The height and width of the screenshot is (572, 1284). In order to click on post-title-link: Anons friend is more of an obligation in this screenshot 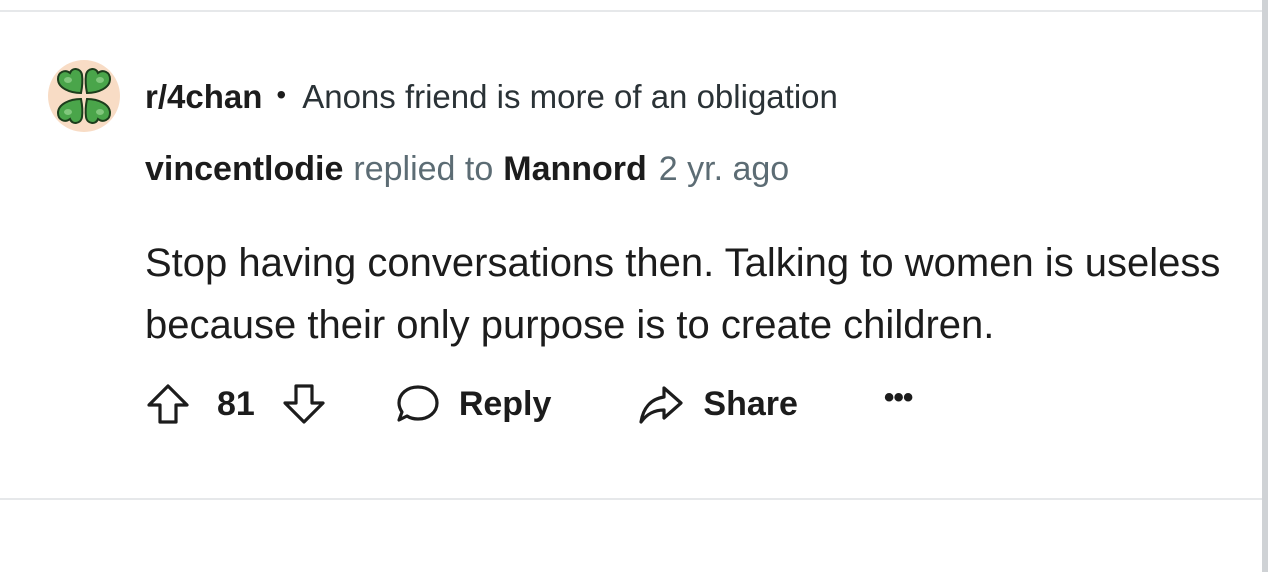, I will do `click(570, 97)`.